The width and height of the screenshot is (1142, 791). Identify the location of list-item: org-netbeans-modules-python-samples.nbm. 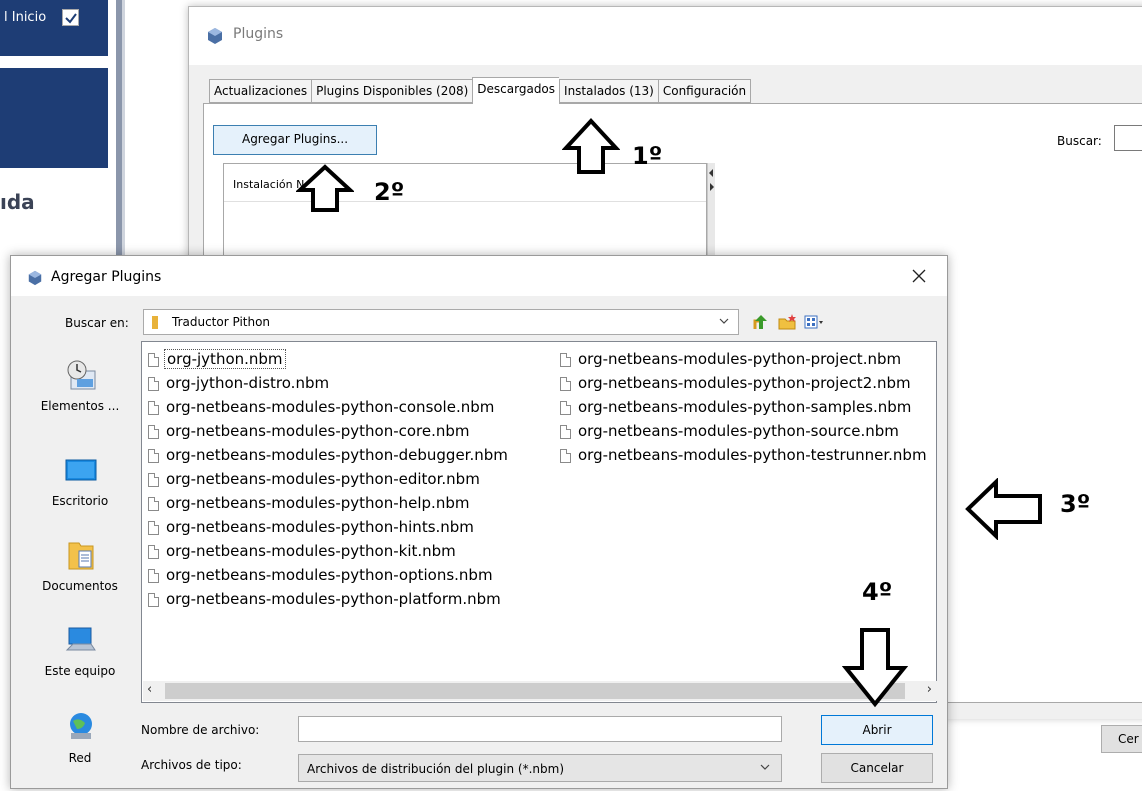
(748, 407).